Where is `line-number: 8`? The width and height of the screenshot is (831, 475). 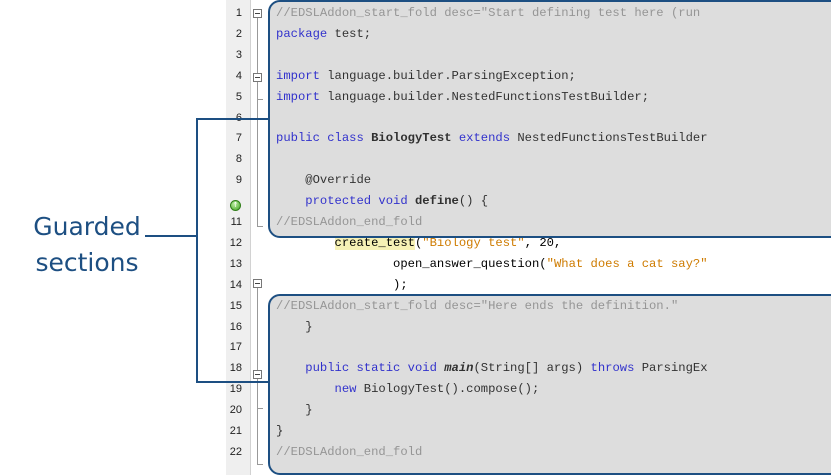
line-number: 8 is located at coordinates (238, 159).